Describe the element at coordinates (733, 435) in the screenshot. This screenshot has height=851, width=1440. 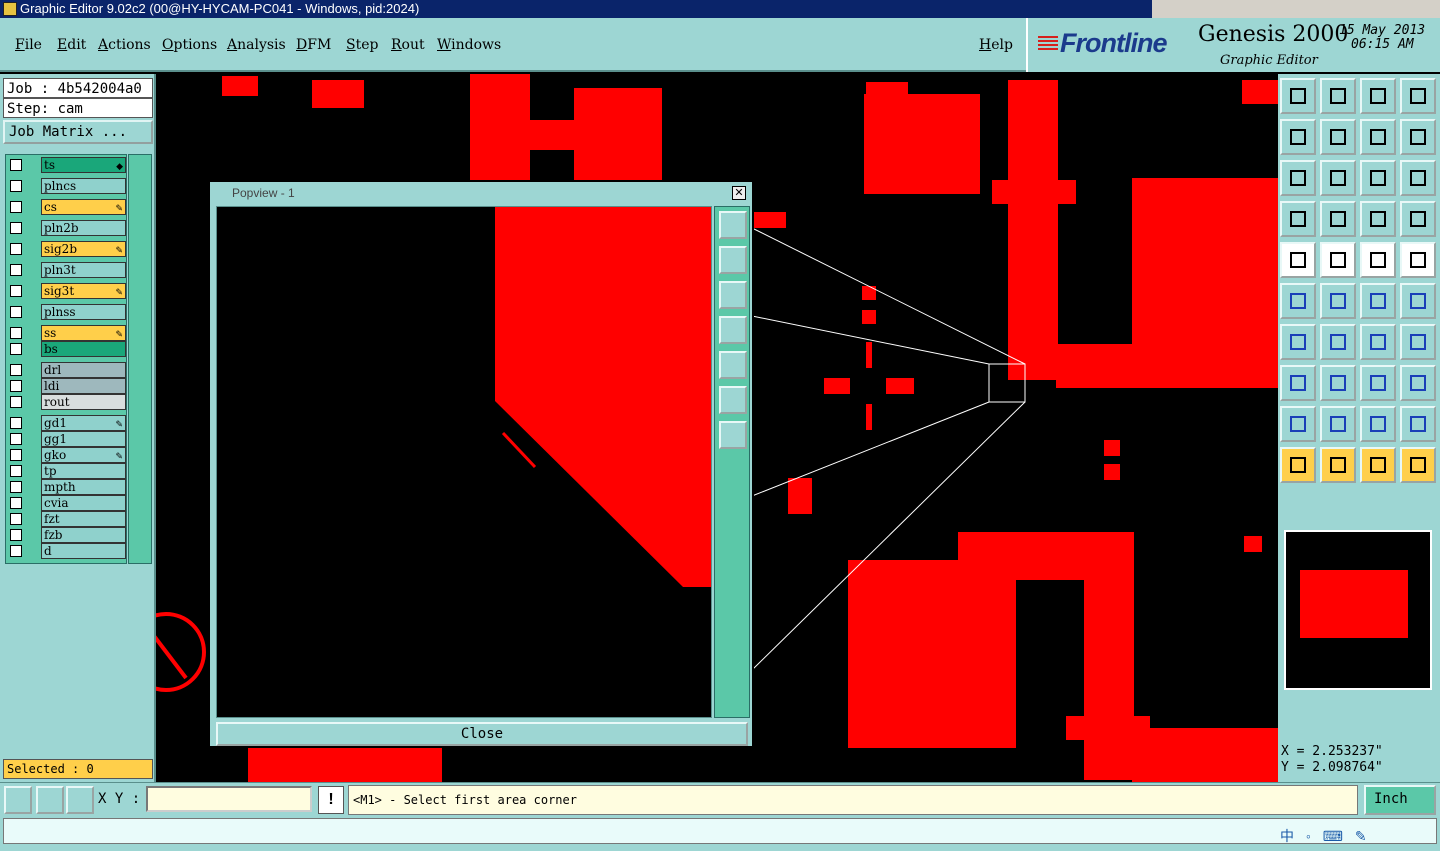
I see `popview-zoom-center-icon` at that location.